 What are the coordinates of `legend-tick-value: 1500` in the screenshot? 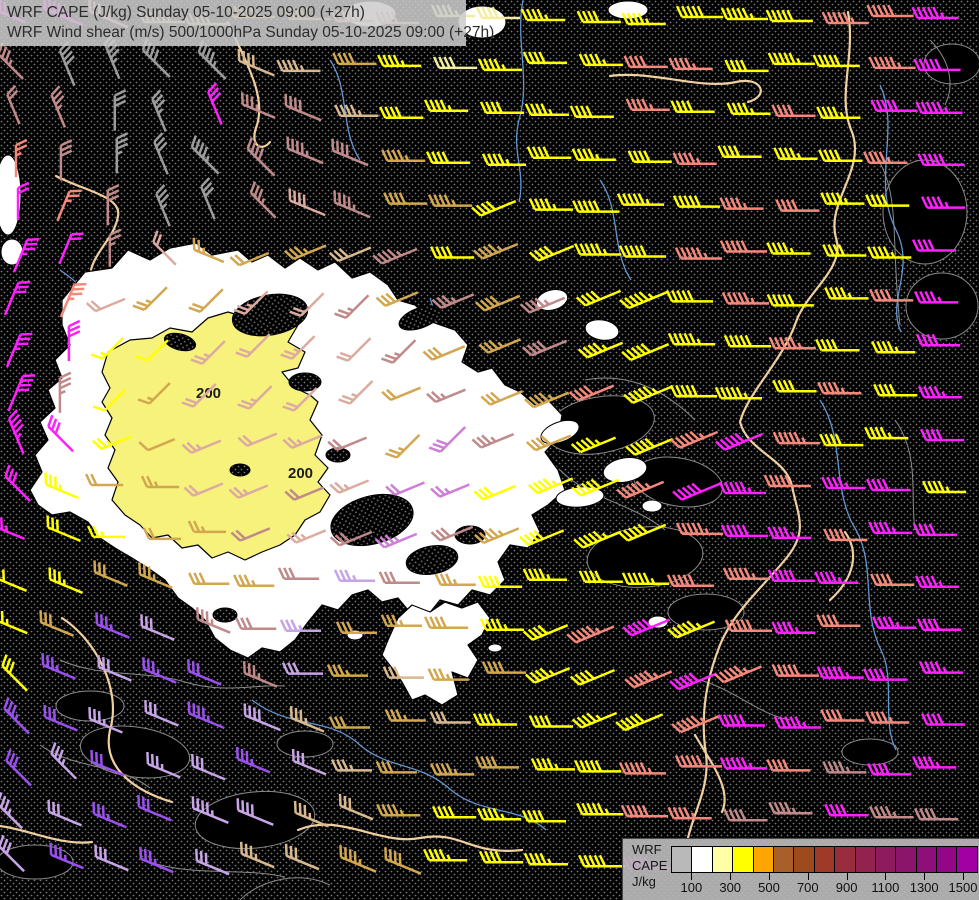 It's located at (963, 887).